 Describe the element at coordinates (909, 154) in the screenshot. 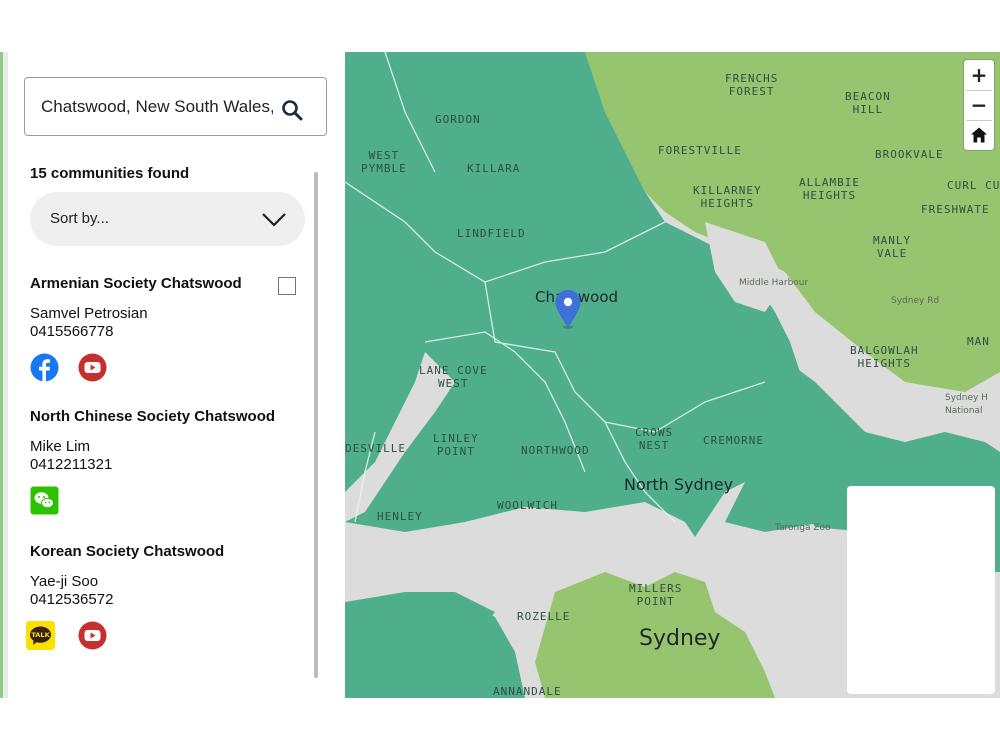

I see `map-label-brookvale: BROOKVALE` at that location.